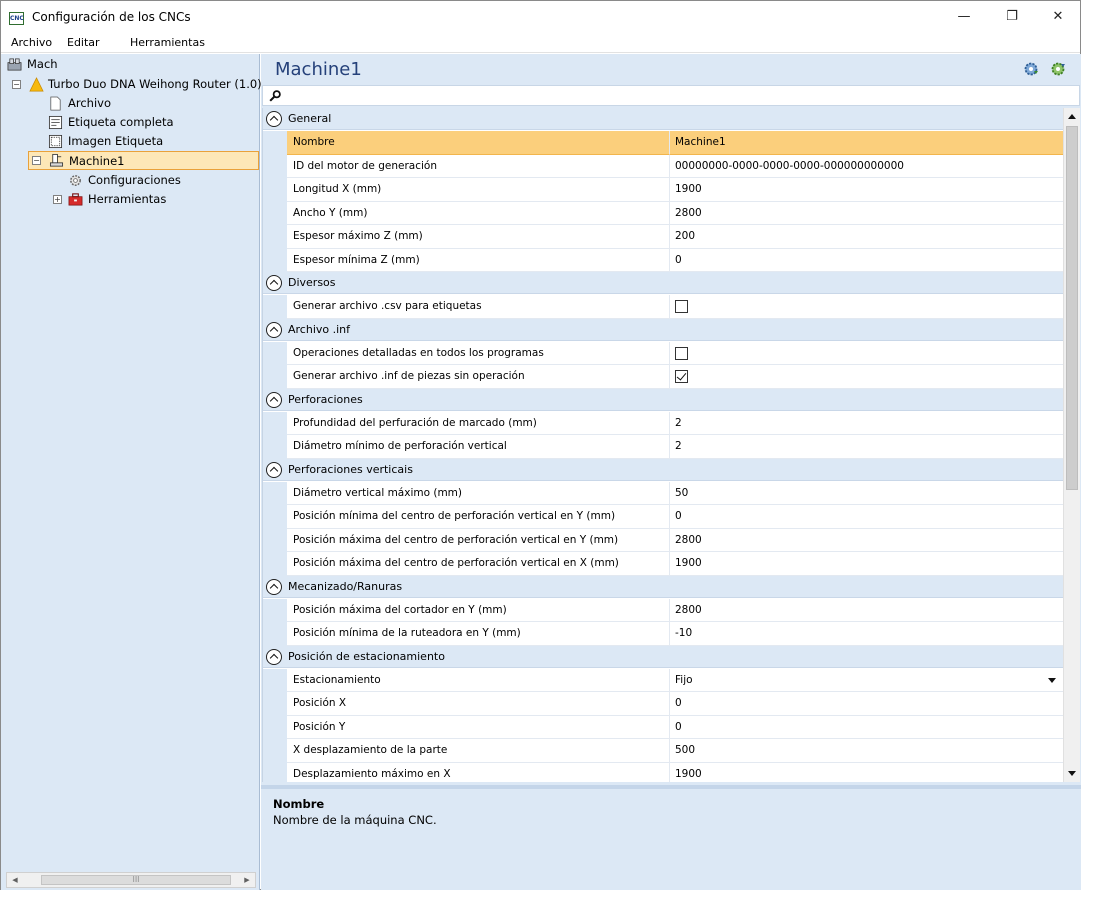  I want to click on property-row: Estacionamiento Fijo, so click(663, 680).